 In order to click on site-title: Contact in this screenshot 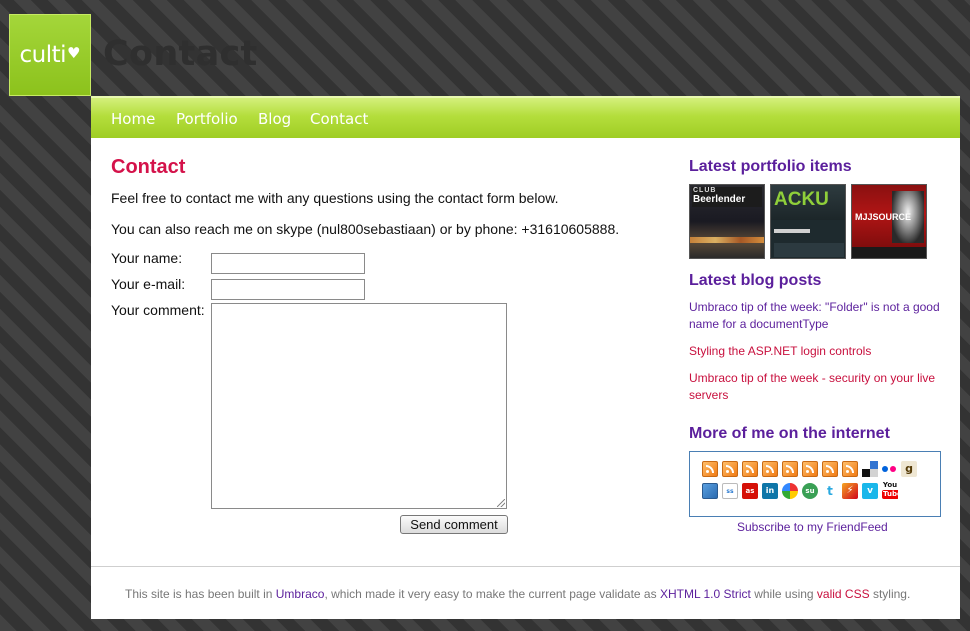, I will do `click(180, 54)`.